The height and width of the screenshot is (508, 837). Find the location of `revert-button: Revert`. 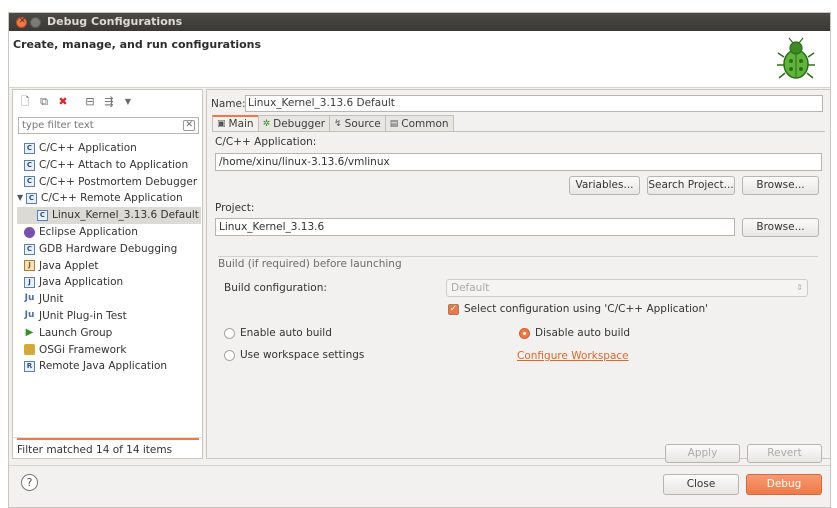

revert-button: Revert is located at coordinates (784, 453).